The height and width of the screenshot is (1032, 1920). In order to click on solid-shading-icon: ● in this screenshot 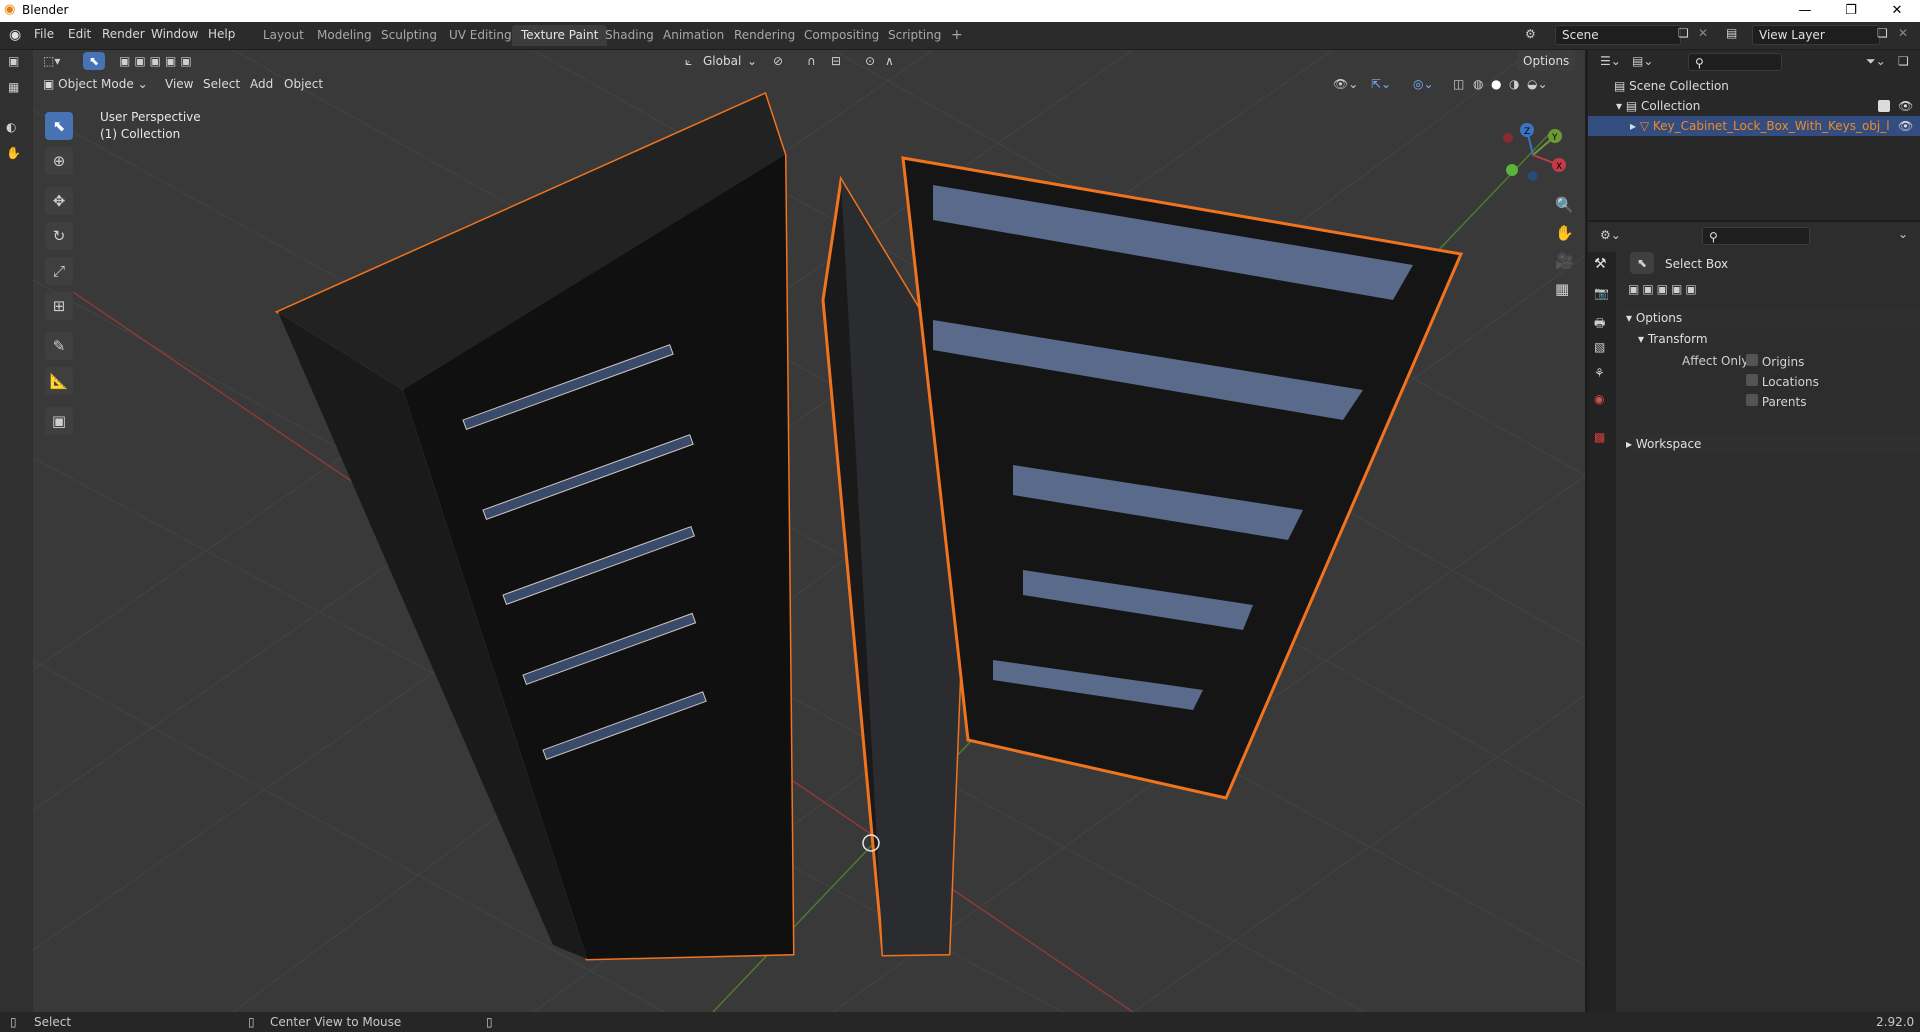, I will do `click(1496, 84)`.